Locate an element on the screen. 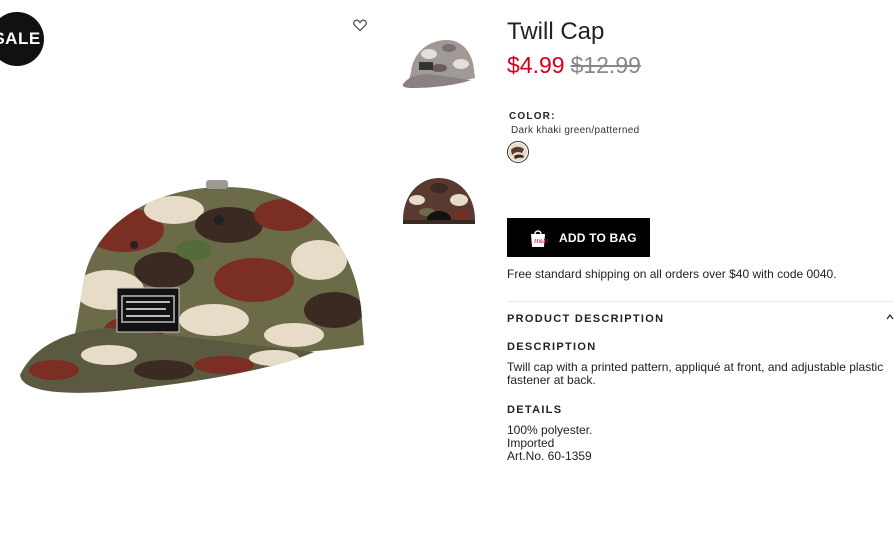 The height and width of the screenshot is (539, 894). sale-price: $4.99 is located at coordinates (536, 65).